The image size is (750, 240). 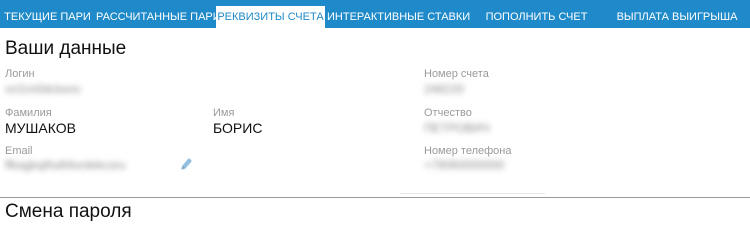 I want to click on last-name-value: МУШАКОВ, so click(x=40, y=128).